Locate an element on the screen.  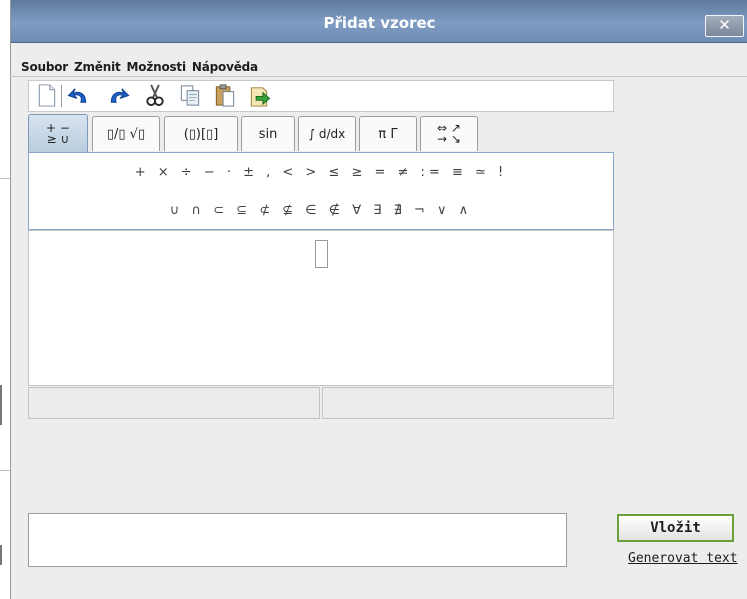
generate-text-link: Generovat text is located at coordinates (683, 558).